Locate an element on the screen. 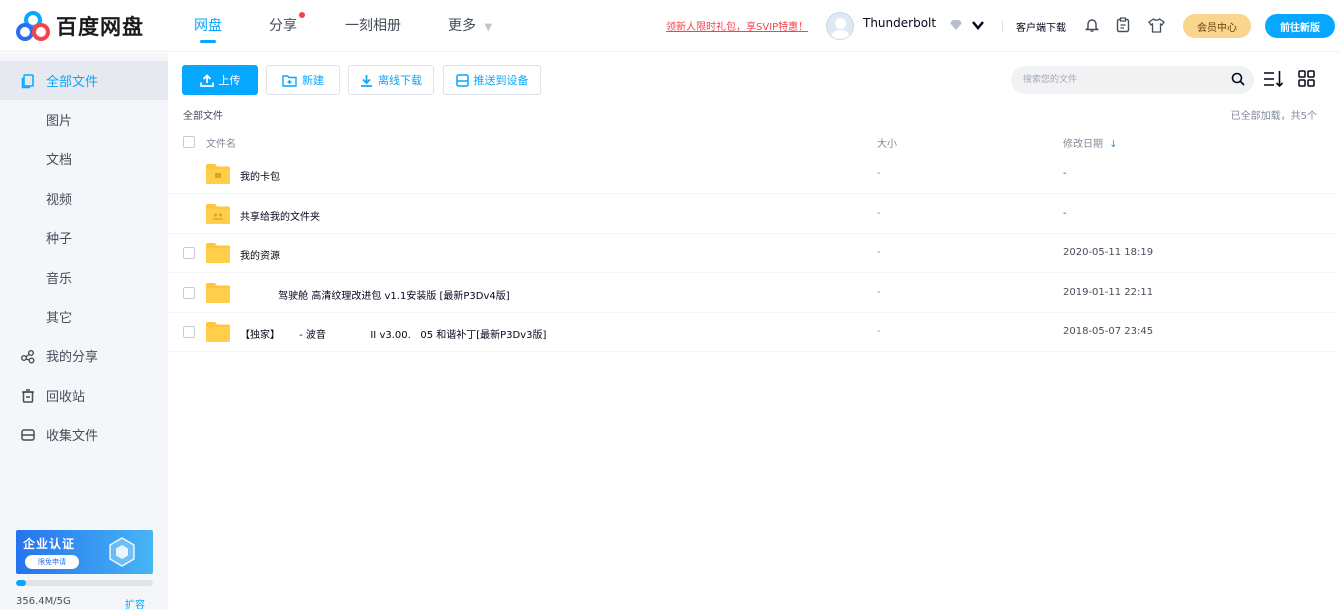  avatar is located at coordinates (840, 26).